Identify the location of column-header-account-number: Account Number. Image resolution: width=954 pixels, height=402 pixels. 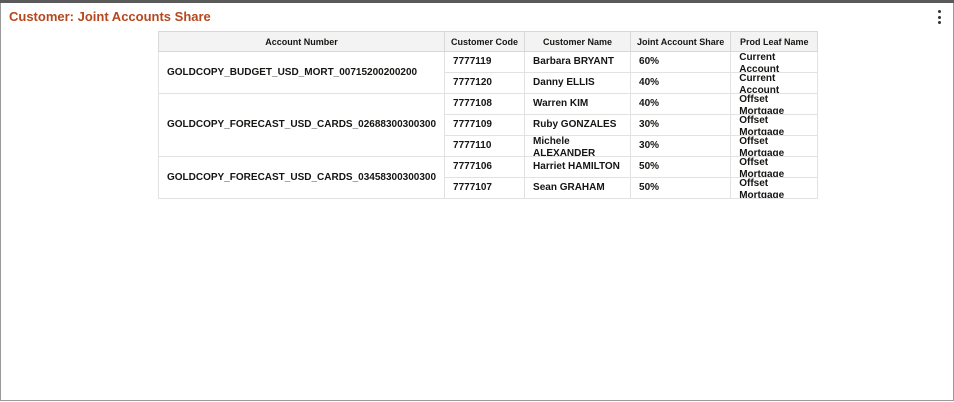
(301, 41).